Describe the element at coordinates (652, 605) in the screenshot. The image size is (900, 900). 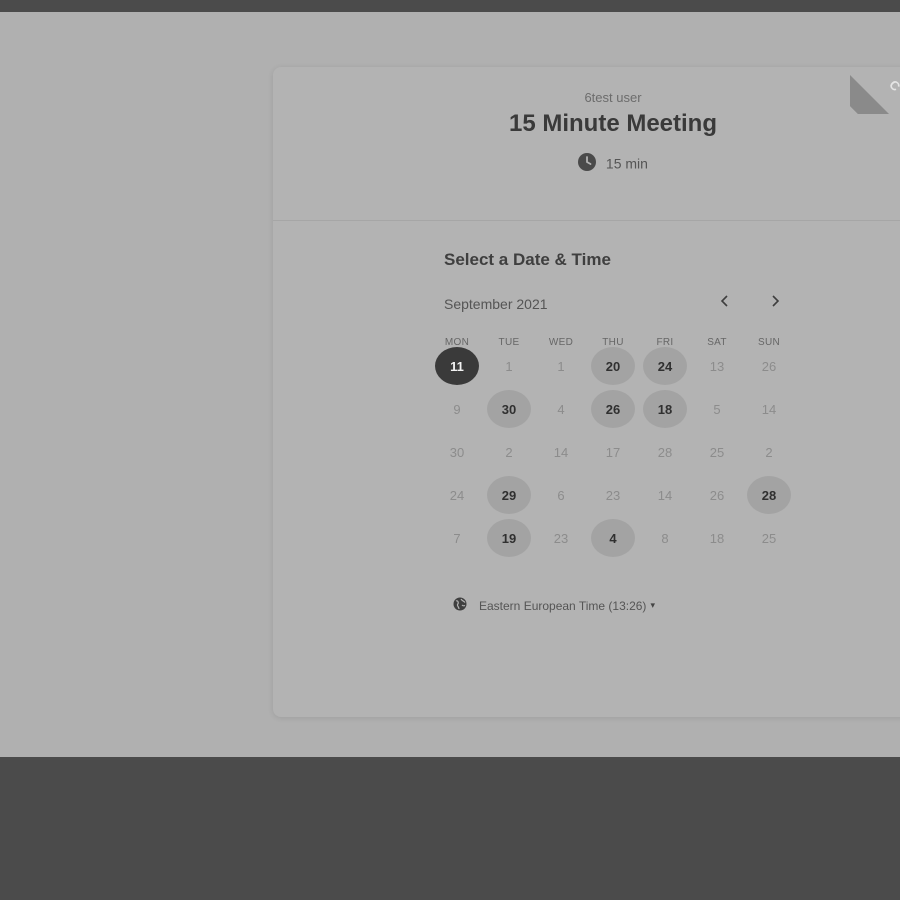
I see `caret-down-icon: ▾` at that location.